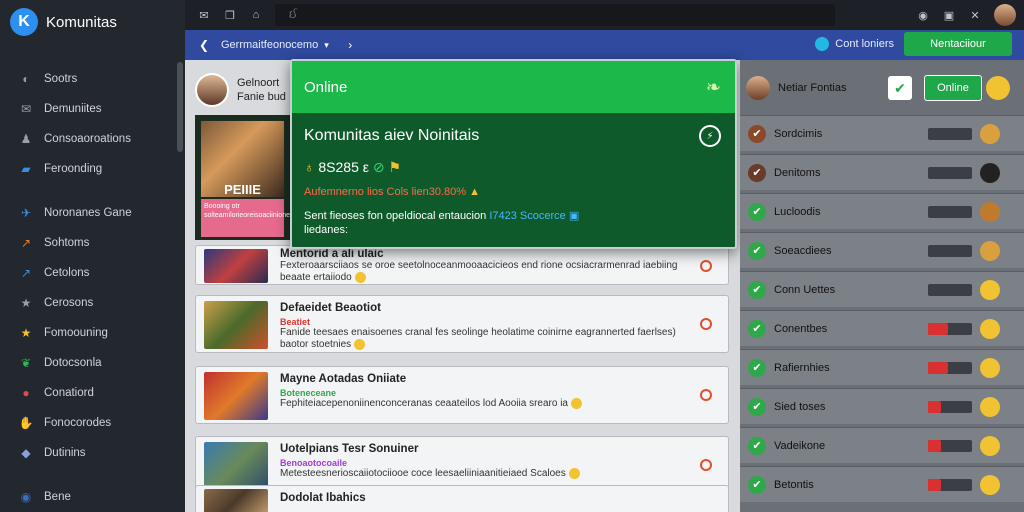  I want to click on contact-link: Cont loniers, so click(854, 44).